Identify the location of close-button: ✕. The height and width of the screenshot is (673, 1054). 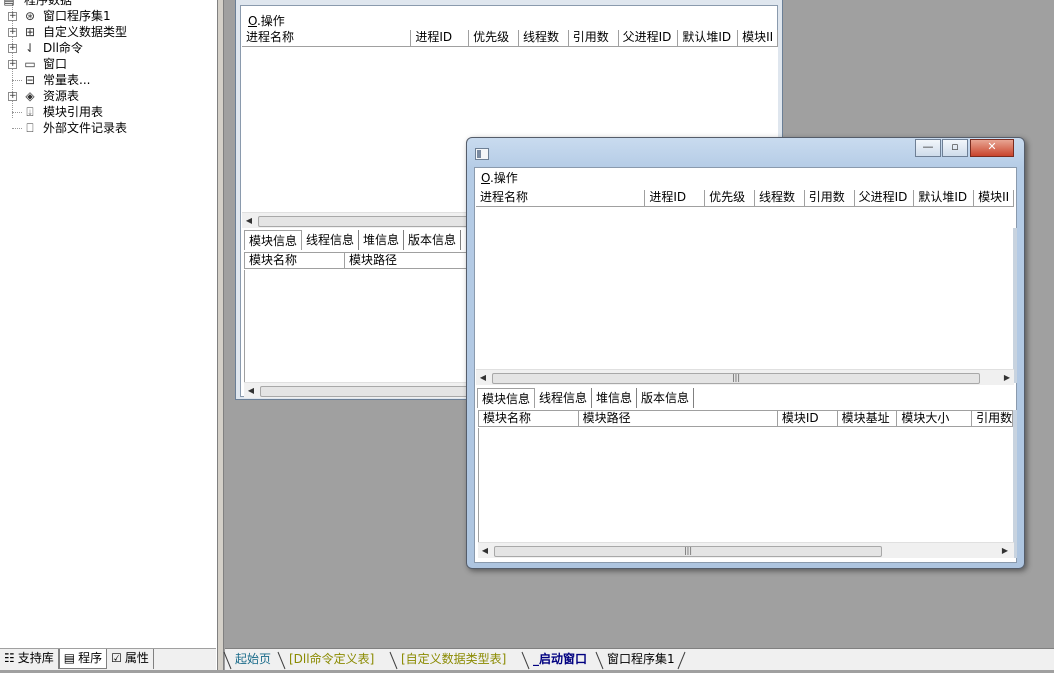
(992, 148).